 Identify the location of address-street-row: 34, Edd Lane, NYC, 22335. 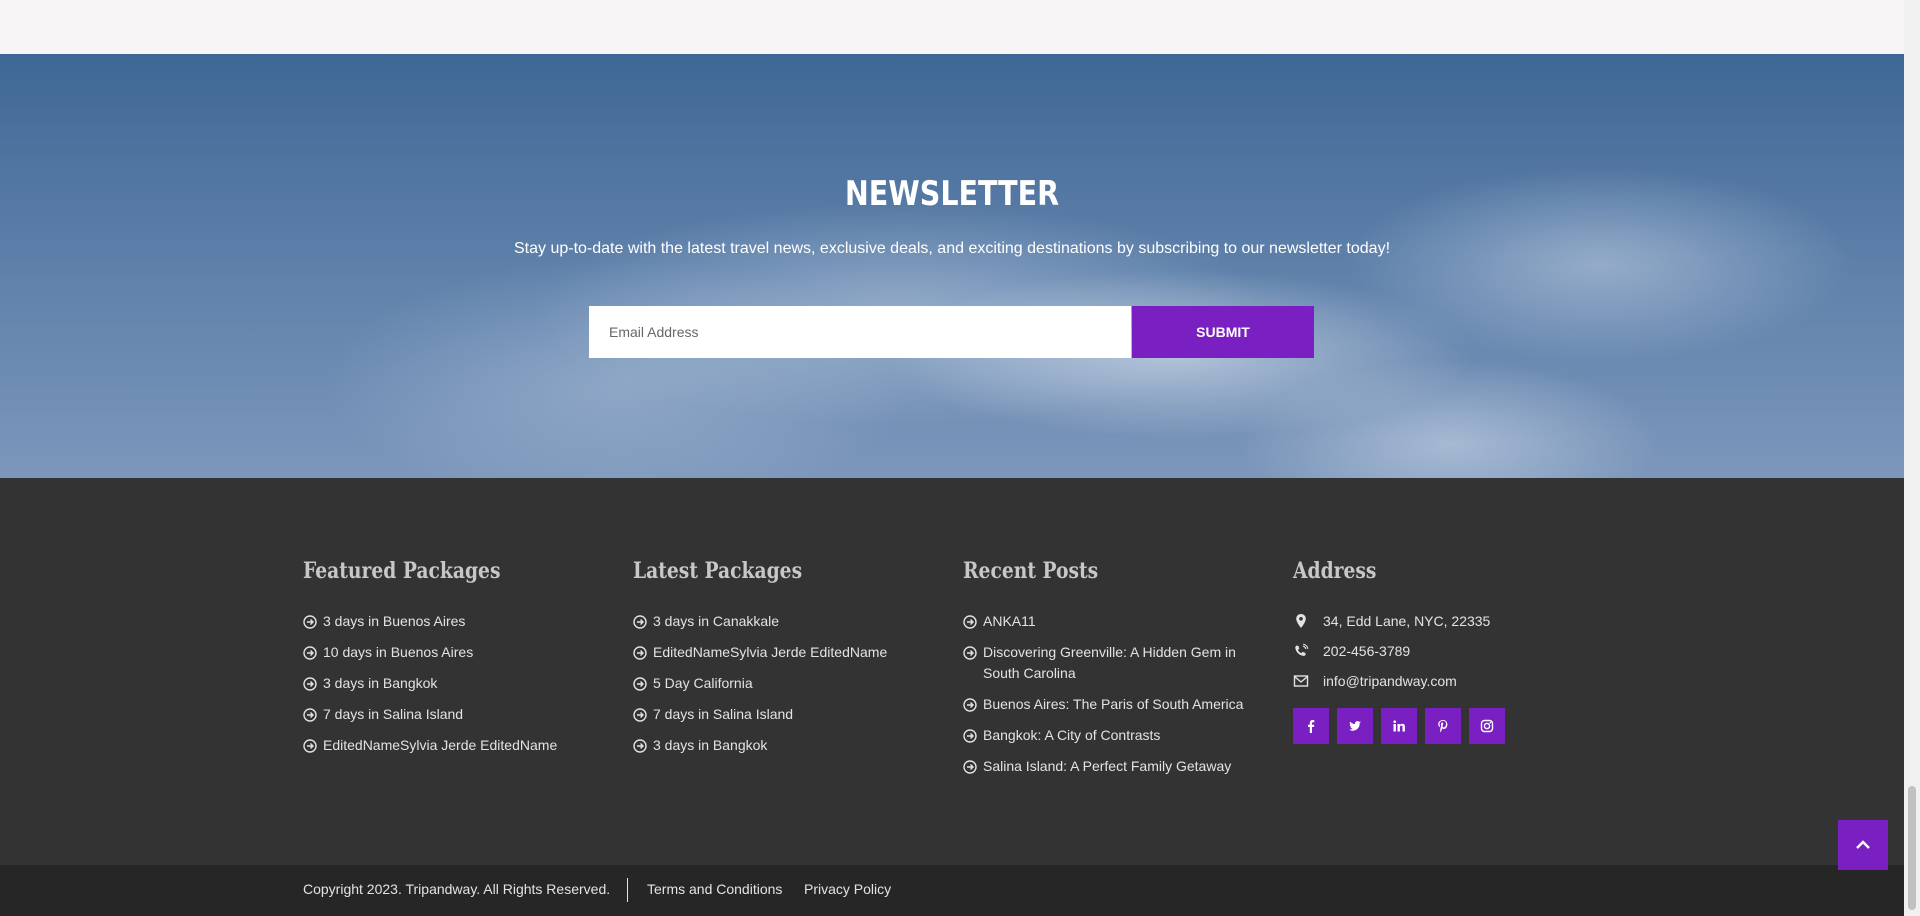
(1399, 621).